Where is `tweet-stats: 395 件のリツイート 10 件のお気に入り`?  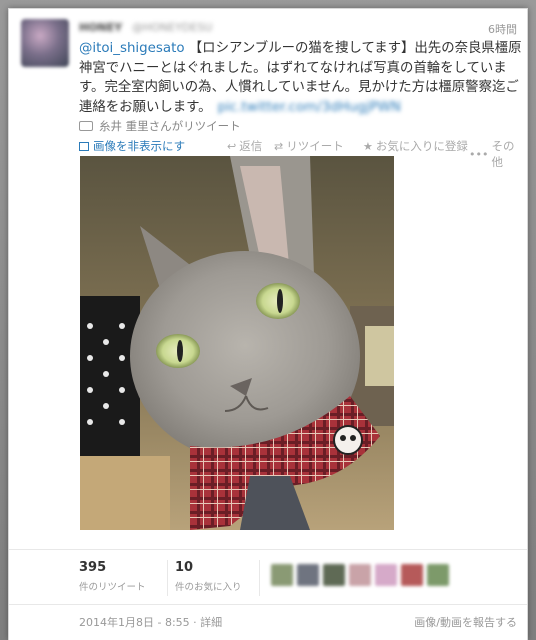 tweet-stats: 395 件のリツイート 10 件のお気に入り is located at coordinates (268, 577).